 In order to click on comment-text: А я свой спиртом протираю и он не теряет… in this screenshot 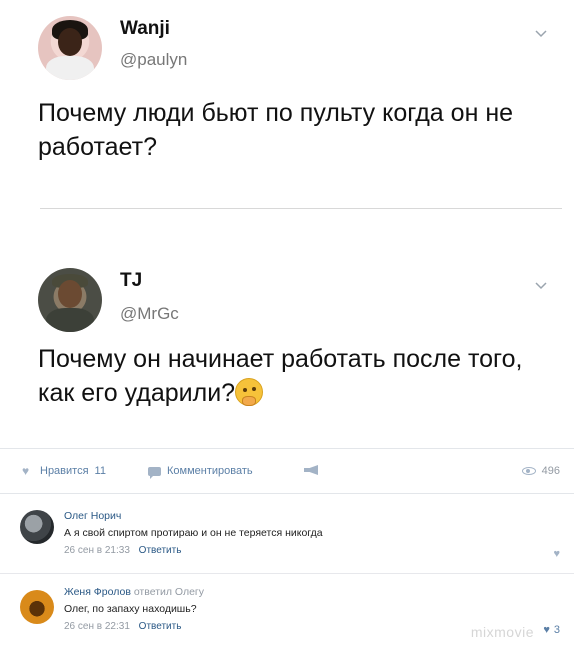, I will do `click(193, 533)`.